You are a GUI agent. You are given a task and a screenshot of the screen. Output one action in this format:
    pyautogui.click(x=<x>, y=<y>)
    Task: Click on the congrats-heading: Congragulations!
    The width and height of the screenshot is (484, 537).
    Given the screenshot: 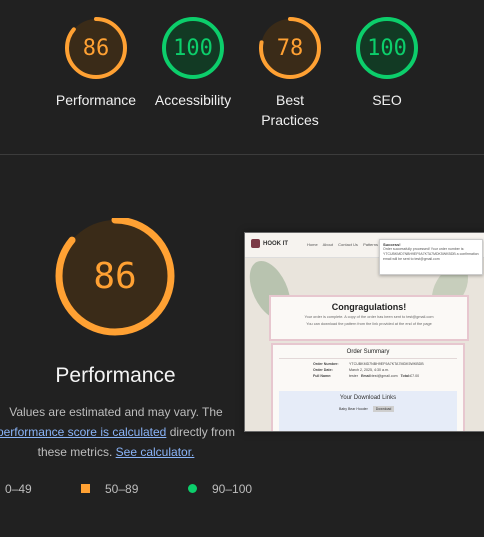 What is the action you would take?
    pyautogui.click(x=369, y=307)
    